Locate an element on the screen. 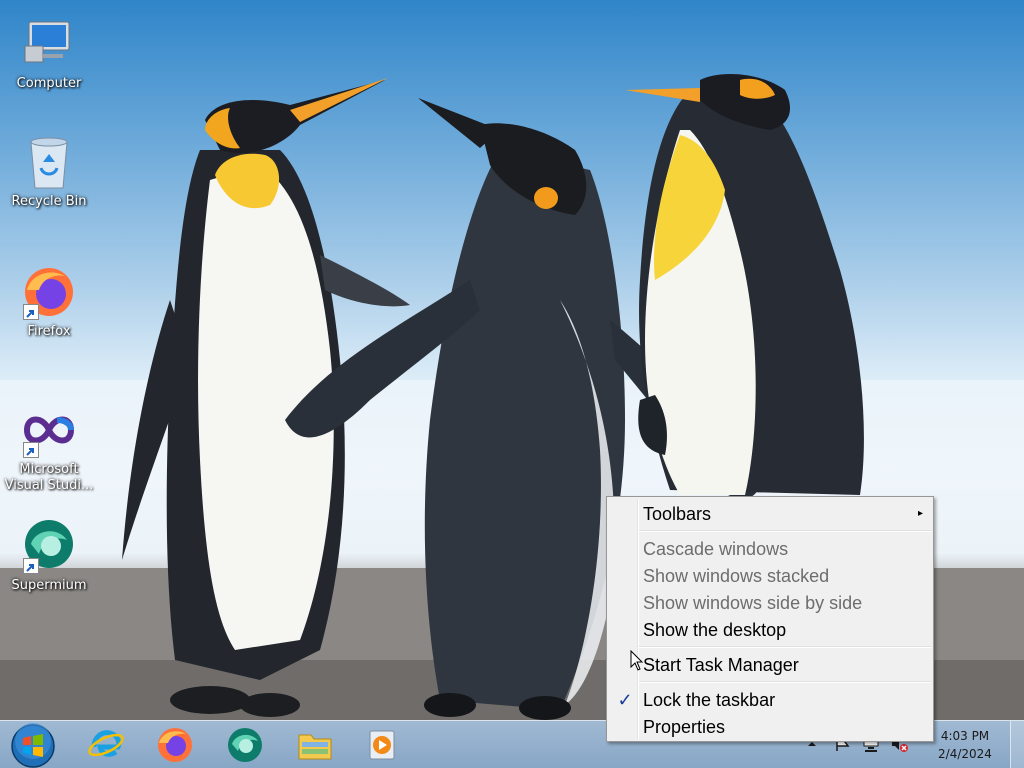 This screenshot has height=768, width=1024. menu-item-properties: Properties is located at coordinates (770, 727).